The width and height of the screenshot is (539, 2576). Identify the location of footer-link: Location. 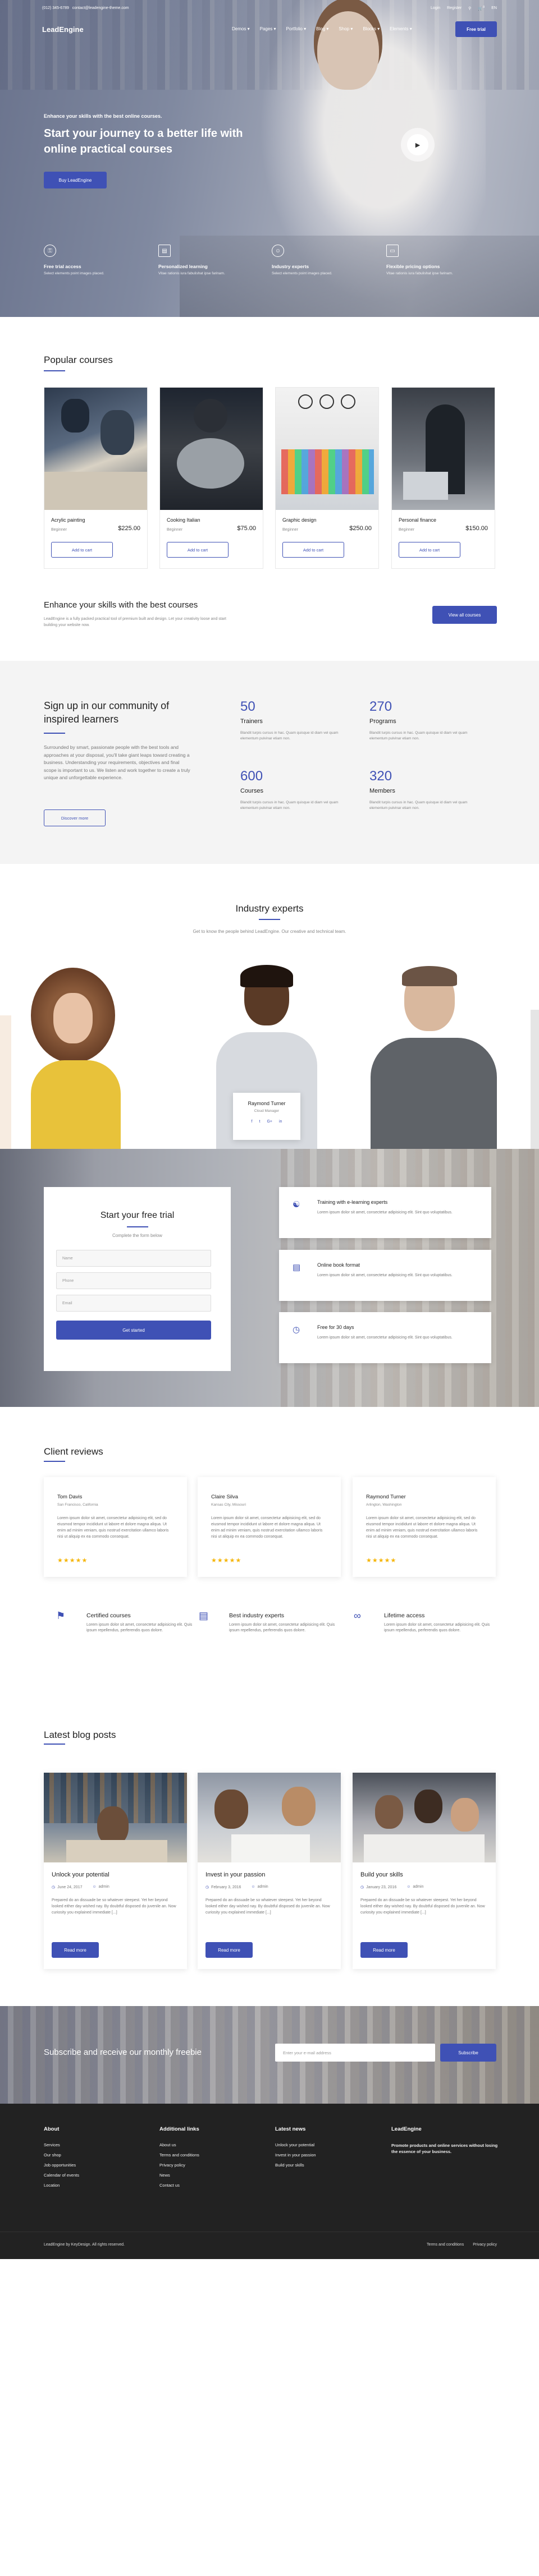
(97, 2185).